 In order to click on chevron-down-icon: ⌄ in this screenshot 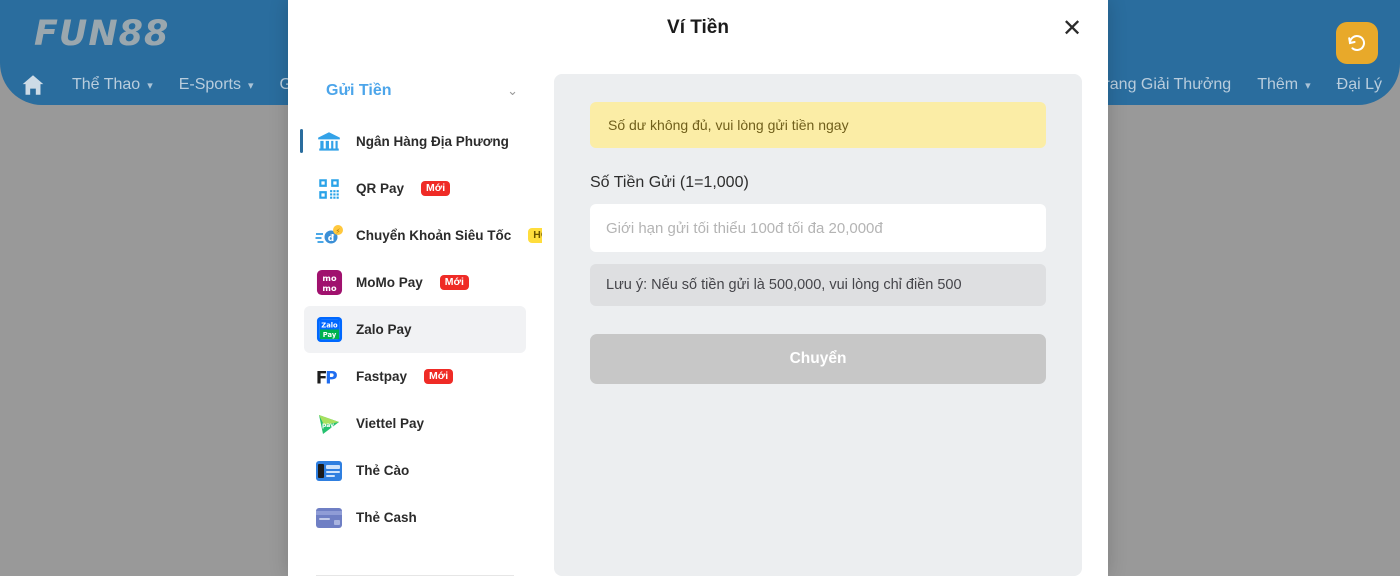, I will do `click(512, 91)`.